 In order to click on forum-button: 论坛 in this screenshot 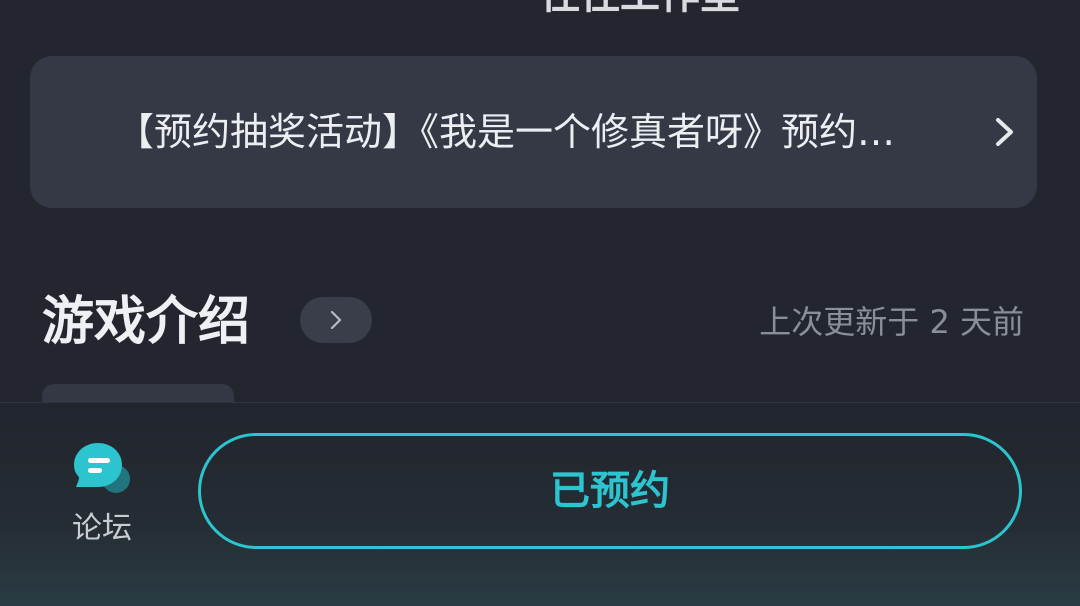, I will do `click(102, 495)`.